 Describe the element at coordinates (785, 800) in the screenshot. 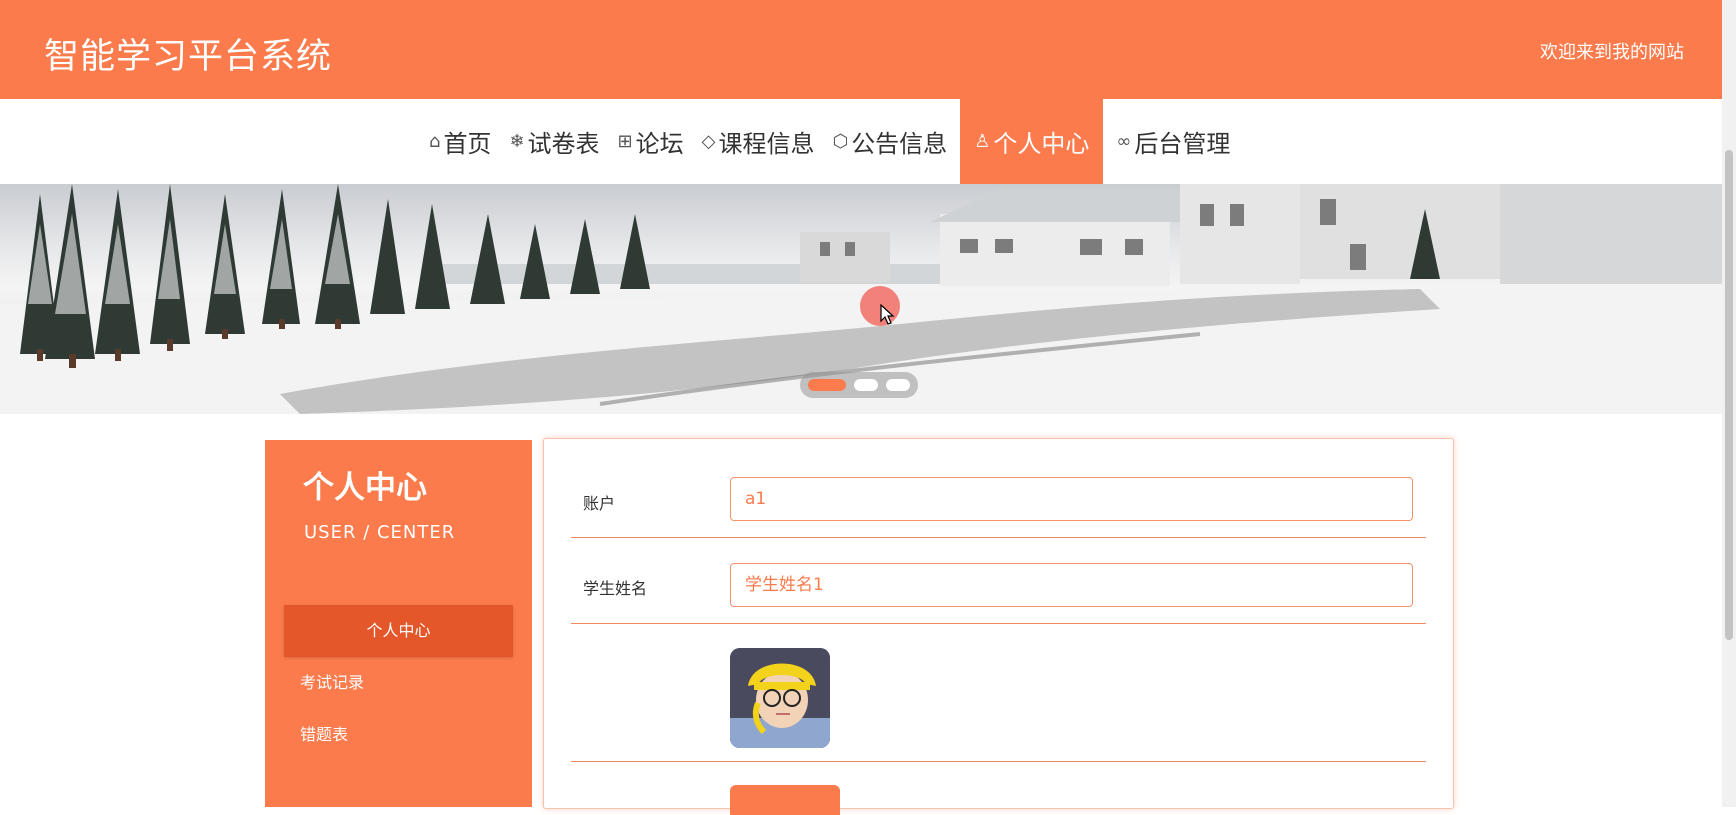

I see `submit-button` at that location.